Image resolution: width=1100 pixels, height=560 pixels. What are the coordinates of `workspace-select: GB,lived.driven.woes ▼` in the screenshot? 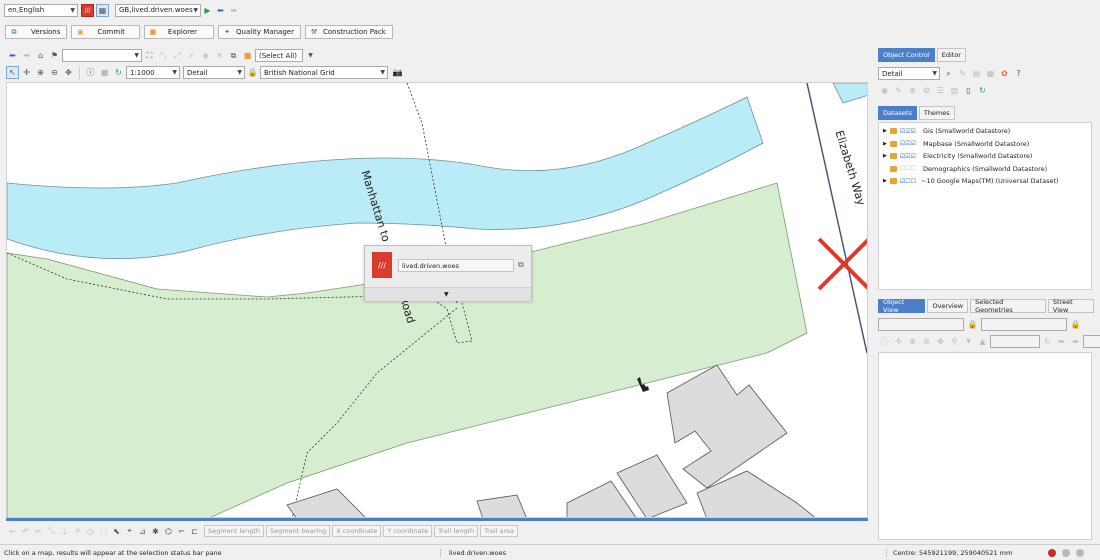 It's located at (158, 10).